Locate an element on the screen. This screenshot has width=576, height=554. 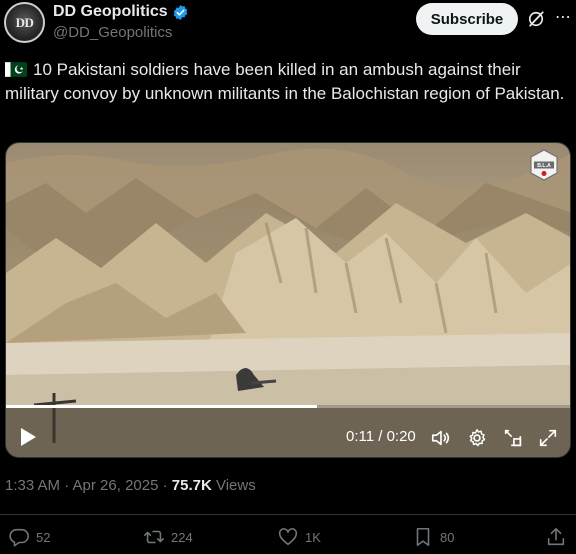
video-progress-bar is located at coordinates (288, 406).